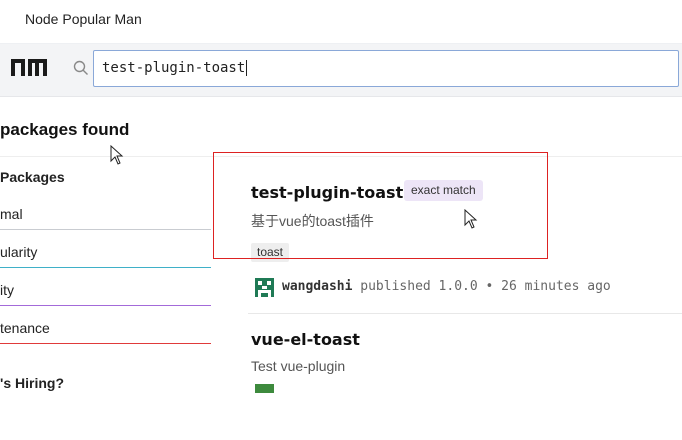 This screenshot has height=440, width=682. I want to click on sort-packages-heading: Packages, so click(32, 177).